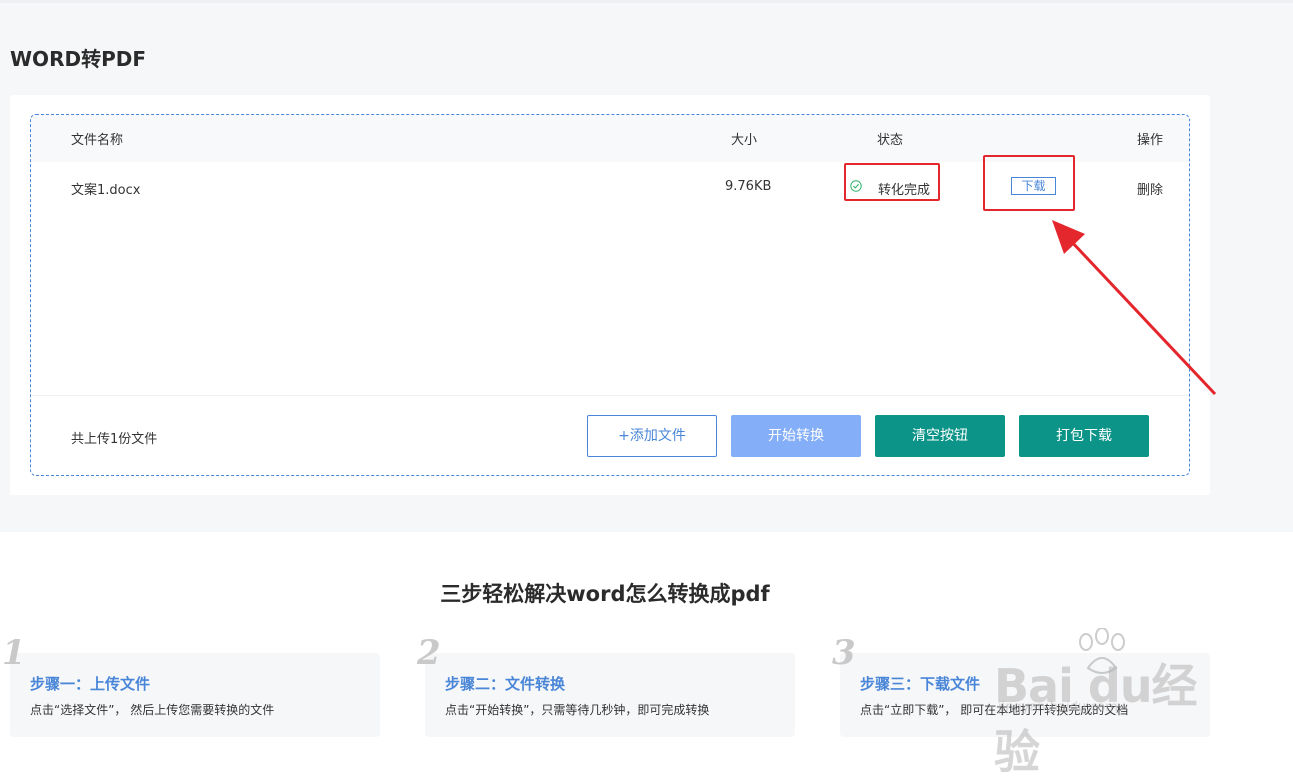 This screenshot has height=782, width=1293. I want to click on page-title: WORD转PDF, so click(78, 59).